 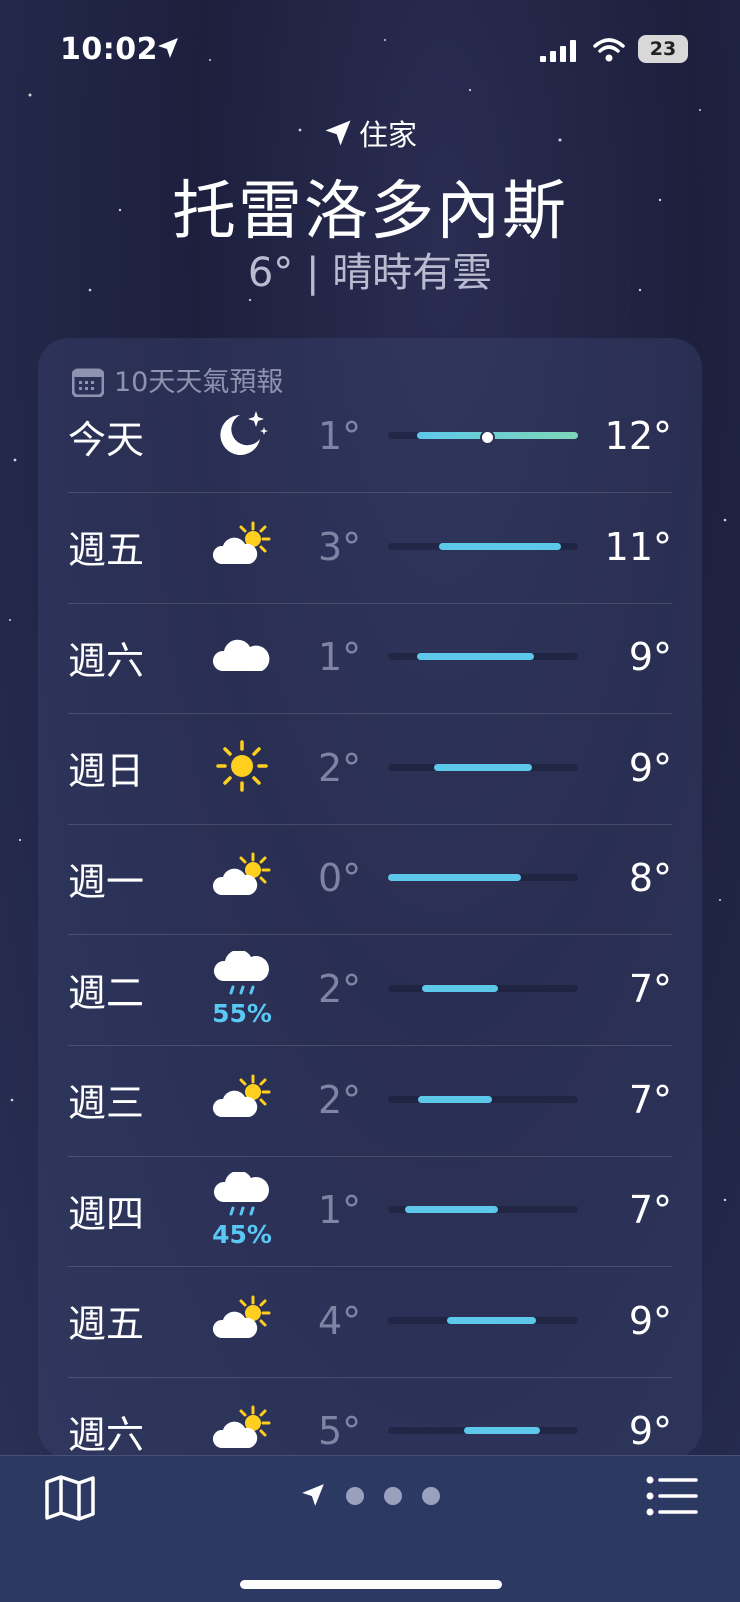 What do you see at coordinates (340, 1320) in the screenshot?
I see `low-temperature: 4°` at bounding box center [340, 1320].